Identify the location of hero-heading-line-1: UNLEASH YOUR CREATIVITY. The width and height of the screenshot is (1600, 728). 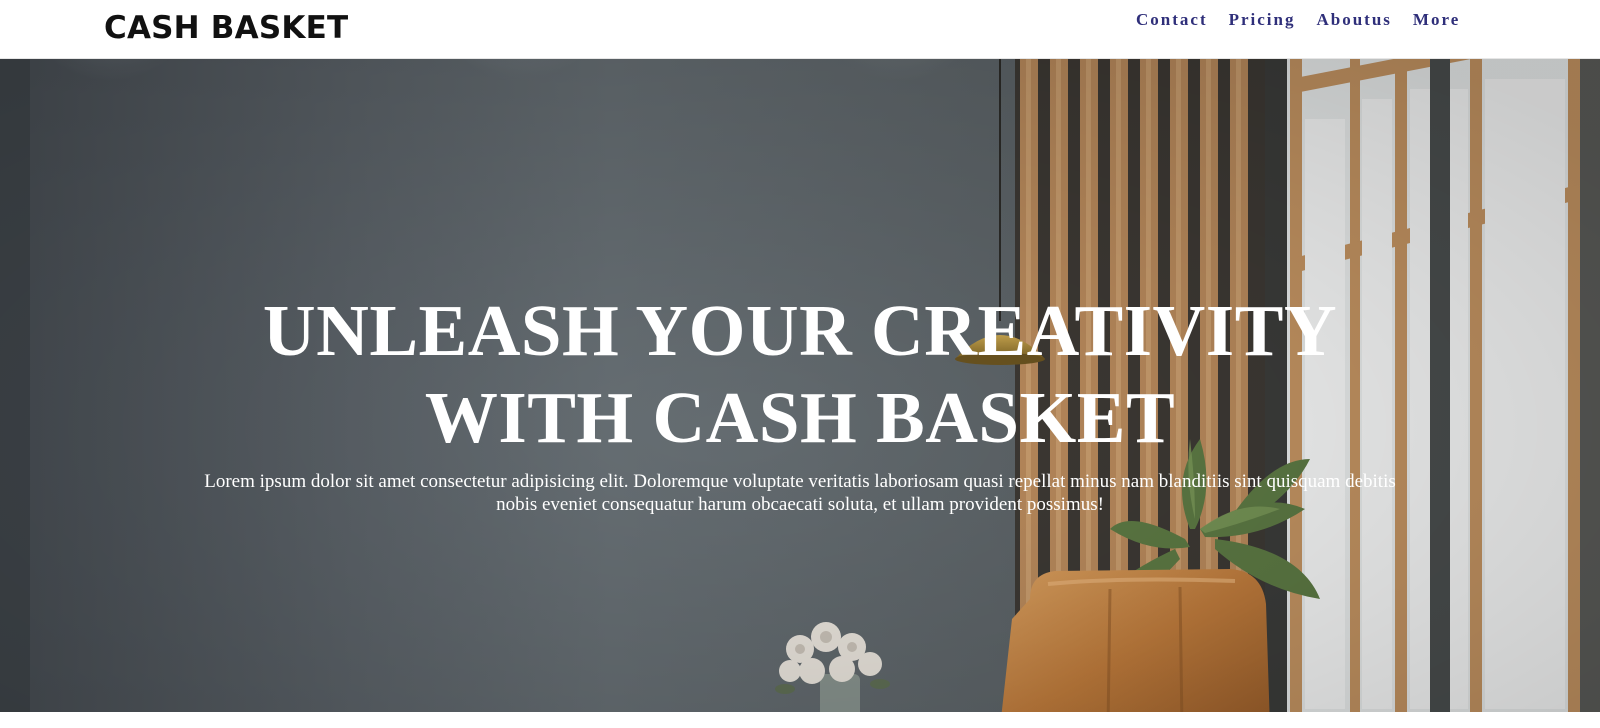
(800, 330).